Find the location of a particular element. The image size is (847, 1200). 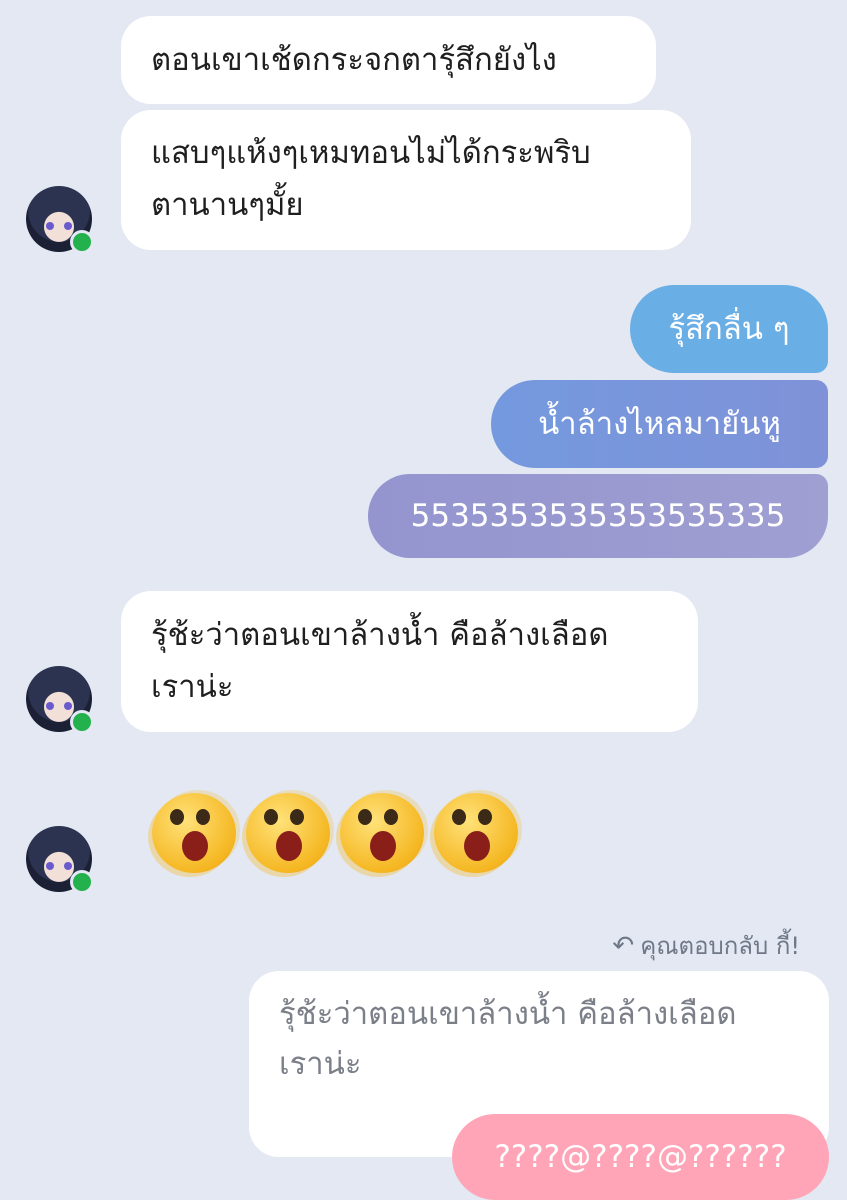

message-line: รุ้ช้ะว่าตอนเขาล้างน้ำ คือล้างเลือด is located at coordinates (380, 635).